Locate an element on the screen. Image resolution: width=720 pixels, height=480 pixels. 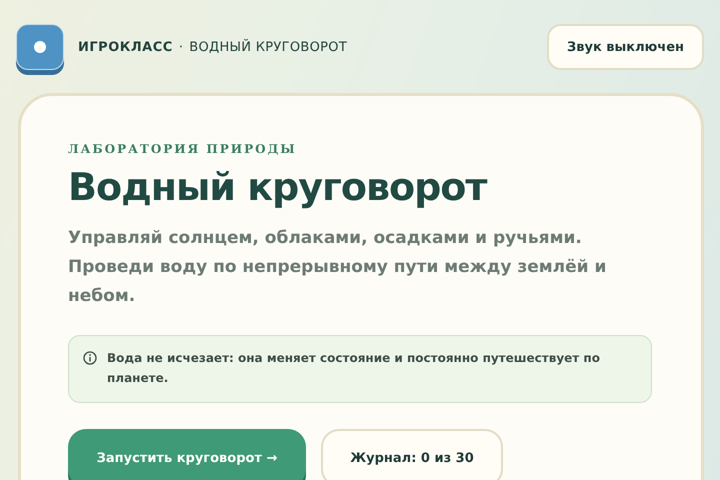
journal-button: Журнал: 0 из 30 is located at coordinates (412, 454).